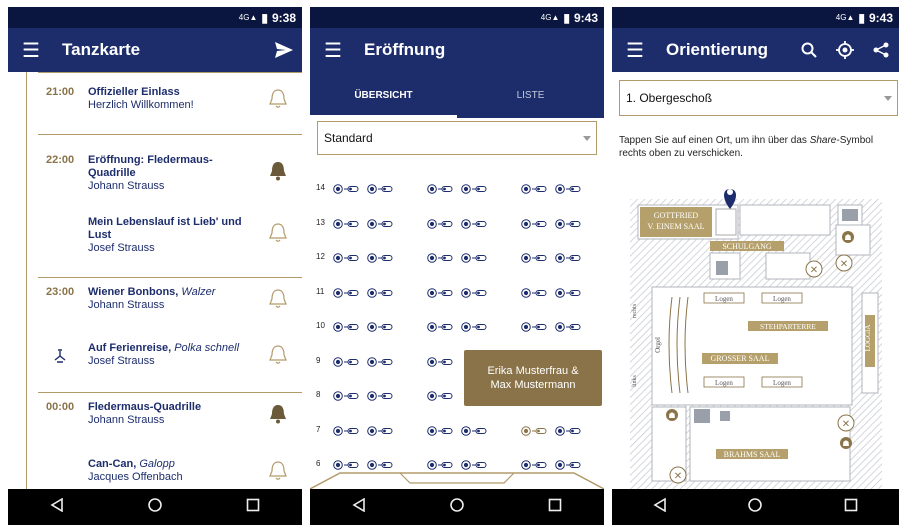  I want to click on entry-style: Polka schnell, so click(207, 348).